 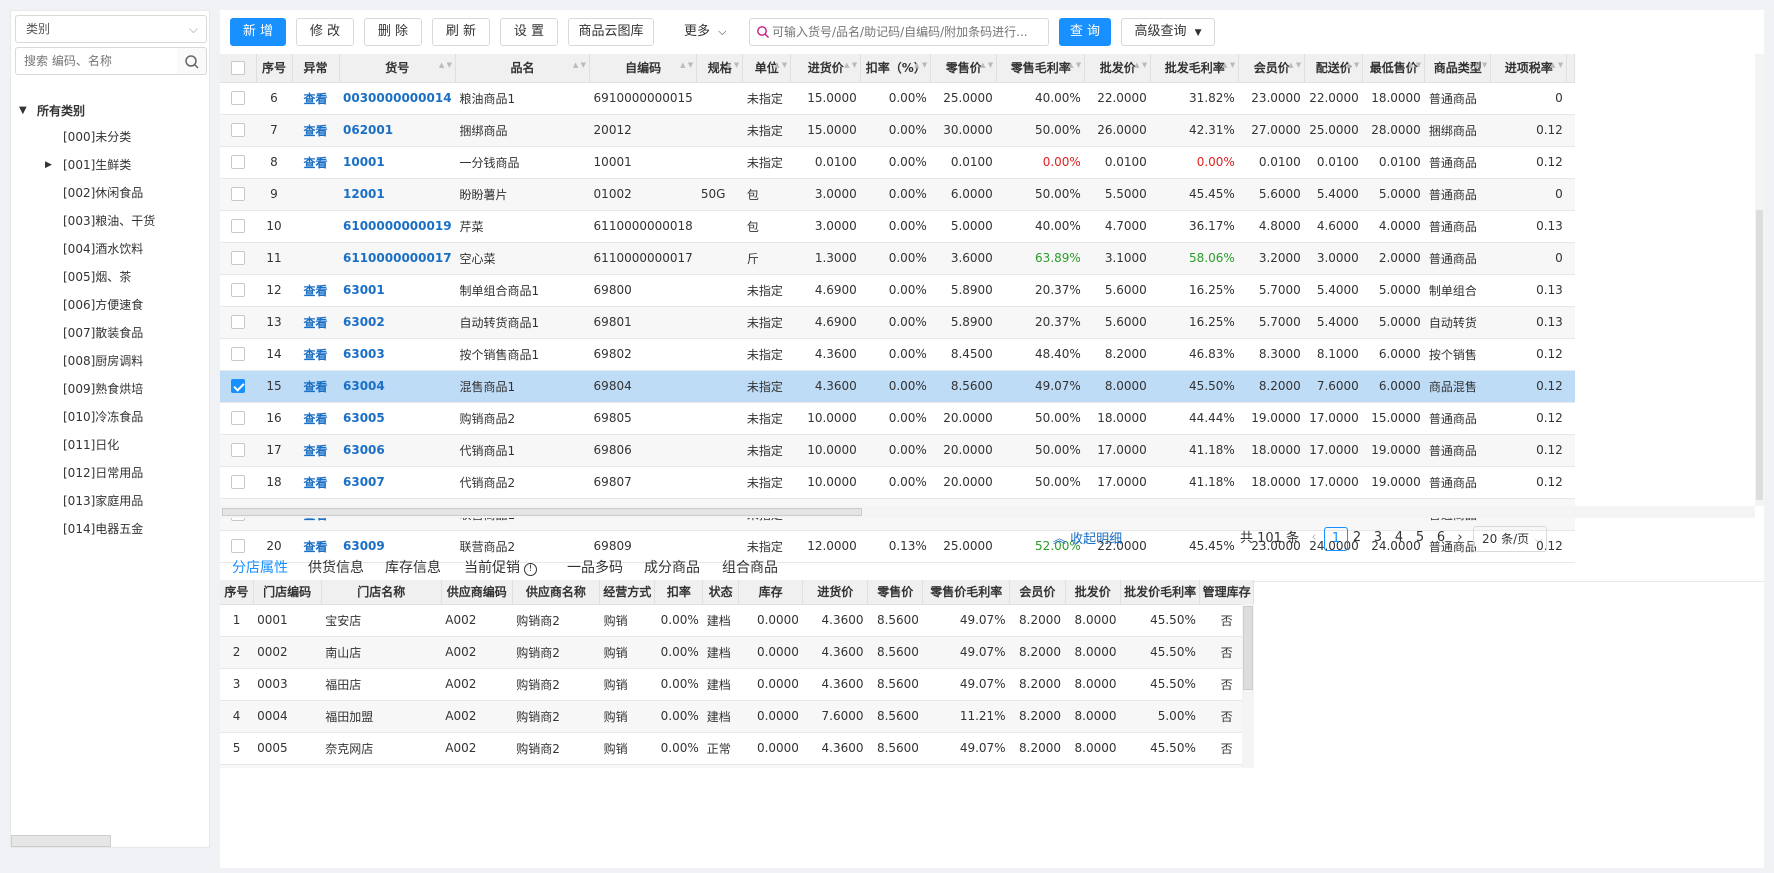 I want to click on category-search-button, so click(x=192, y=61).